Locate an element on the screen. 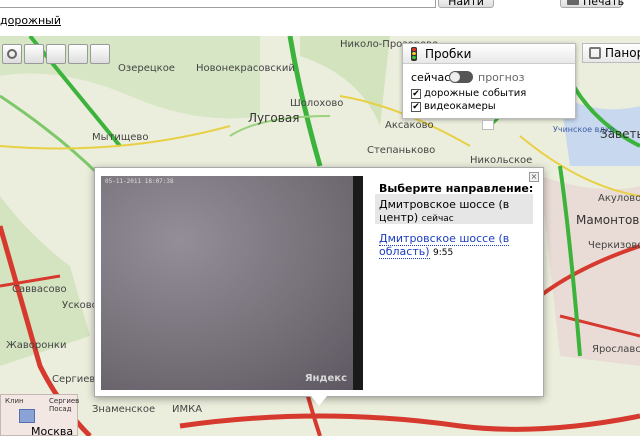 This screenshot has height=436, width=640. popup-pointer is located at coordinates (319, 401).